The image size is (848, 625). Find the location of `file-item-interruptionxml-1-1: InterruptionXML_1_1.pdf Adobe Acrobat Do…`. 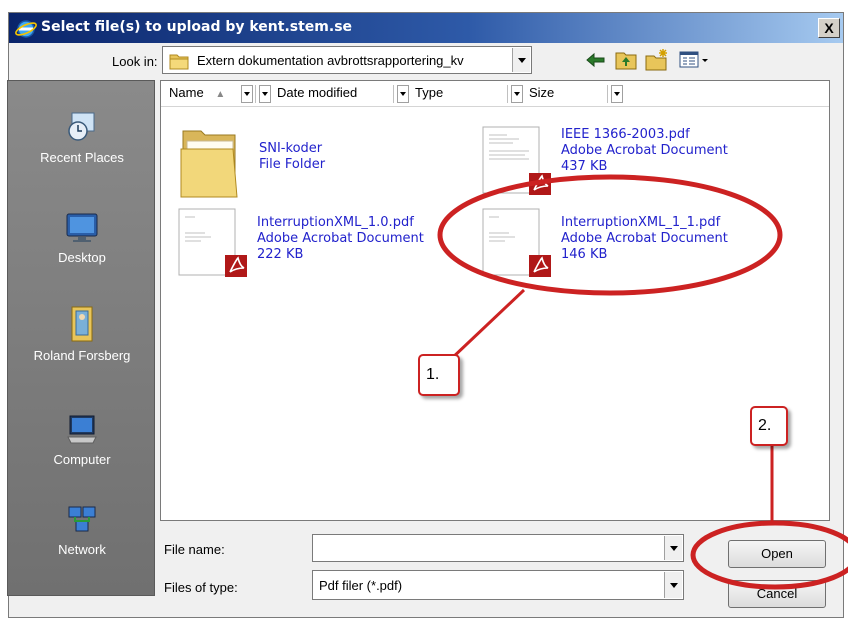

file-item-interruptionxml-1-1: InterruptionXML_1_1.pdf Adobe Acrobat Do… is located at coordinates (631, 246).